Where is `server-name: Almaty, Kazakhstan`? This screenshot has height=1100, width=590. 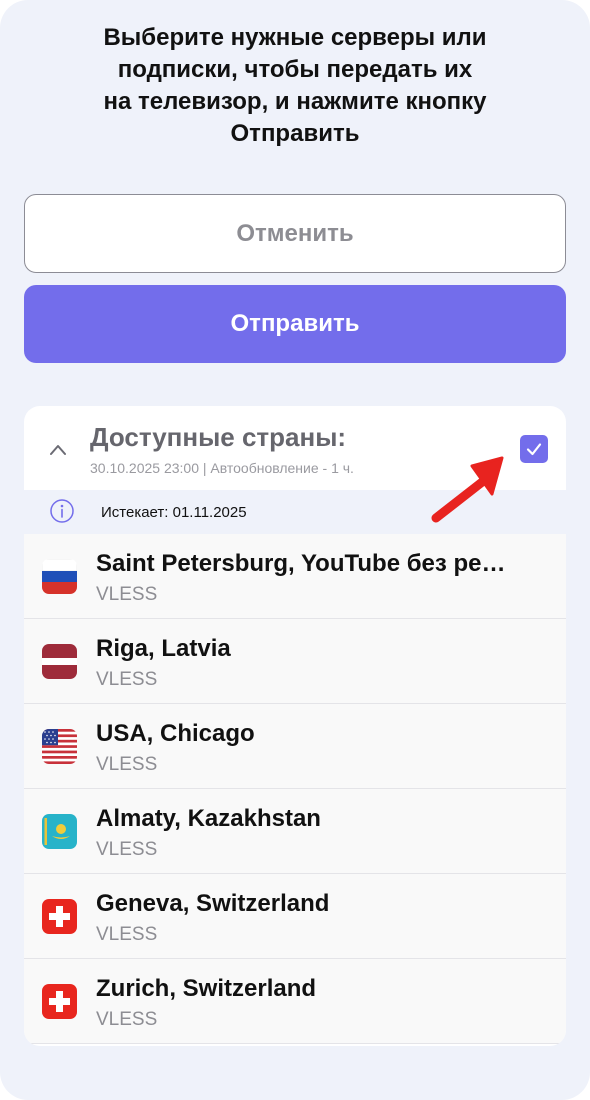 server-name: Almaty, Kazakhstan is located at coordinates (208, 818).